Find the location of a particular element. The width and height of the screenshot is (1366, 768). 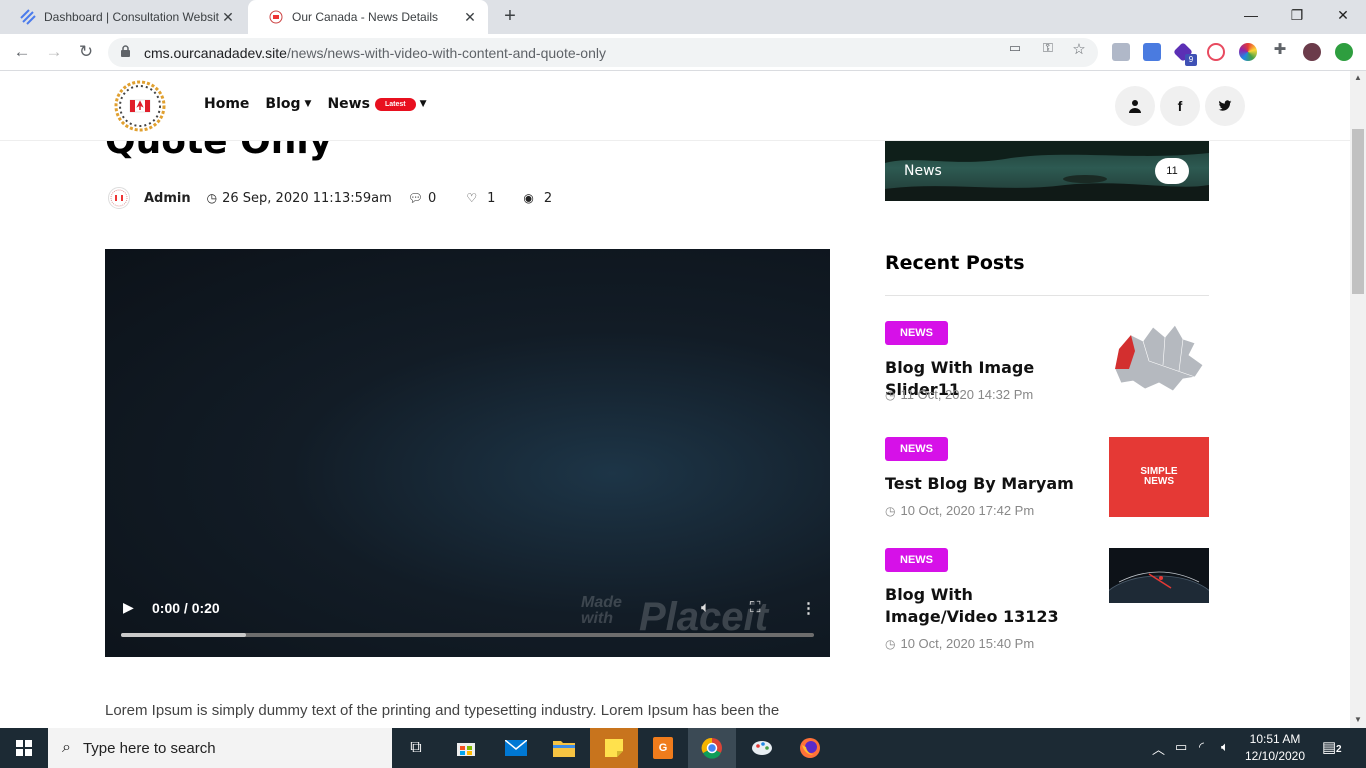

comment-count-text: 0 is located at coordinates (432, 198).